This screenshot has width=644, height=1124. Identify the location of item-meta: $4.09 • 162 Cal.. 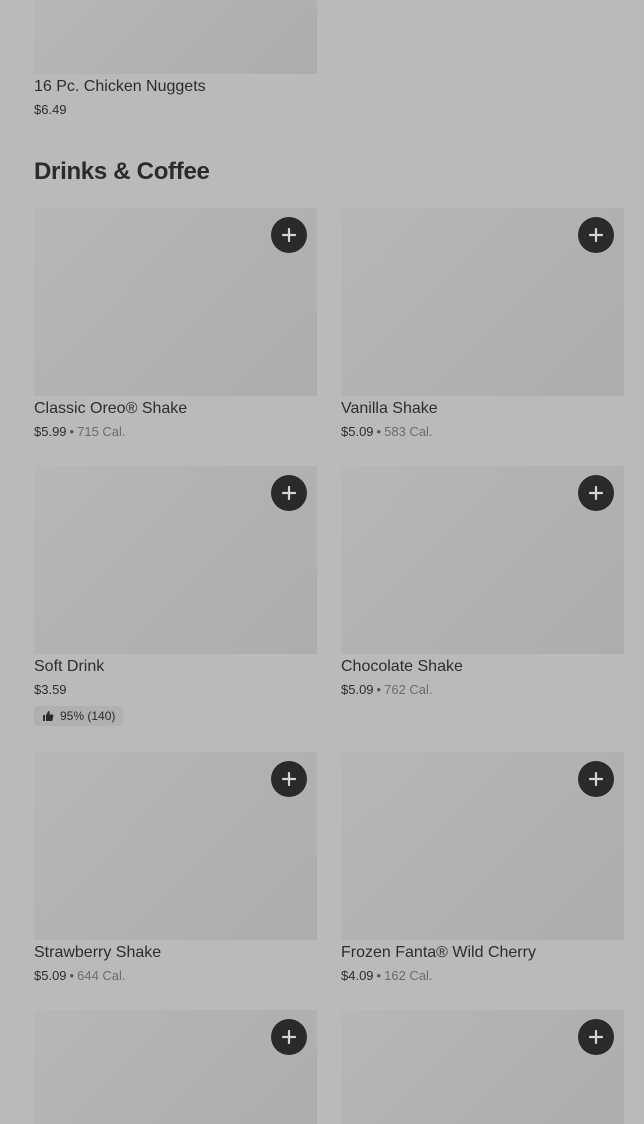
(387, 975).